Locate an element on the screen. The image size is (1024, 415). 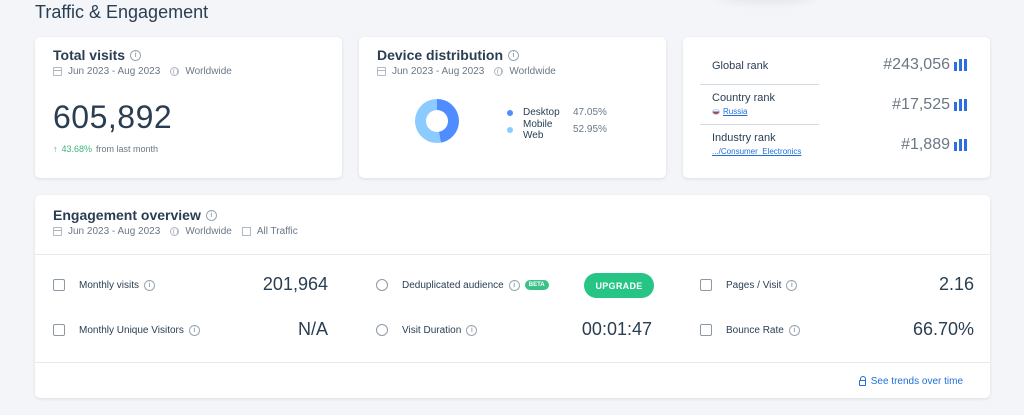
visit-duration-metric: Visit Duration i is located at coordinates (427, 330).